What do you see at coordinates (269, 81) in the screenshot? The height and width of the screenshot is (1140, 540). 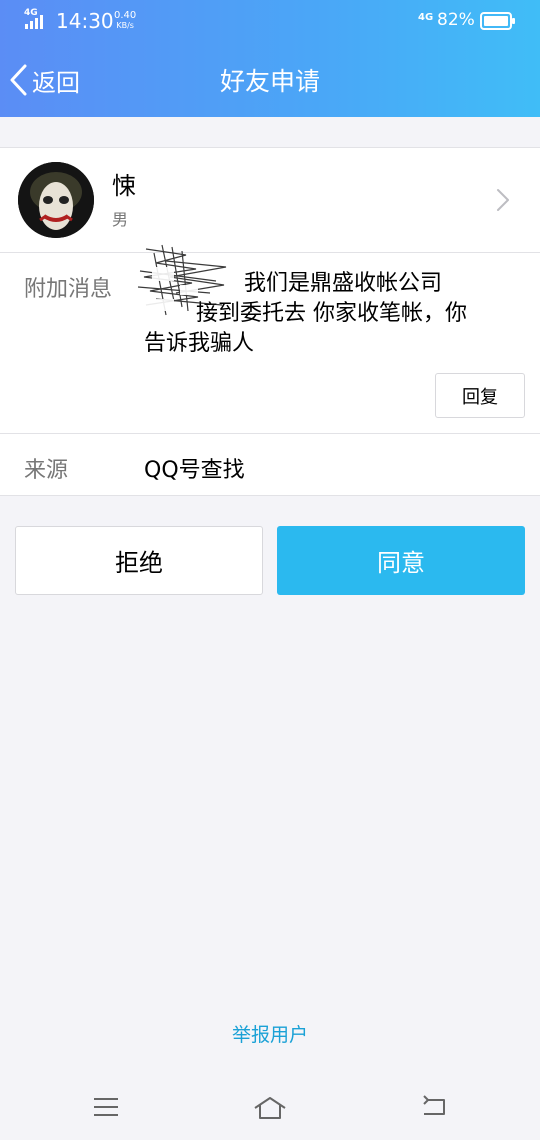 I see `page-title: 好友申请` at bounding box center [269, 81].